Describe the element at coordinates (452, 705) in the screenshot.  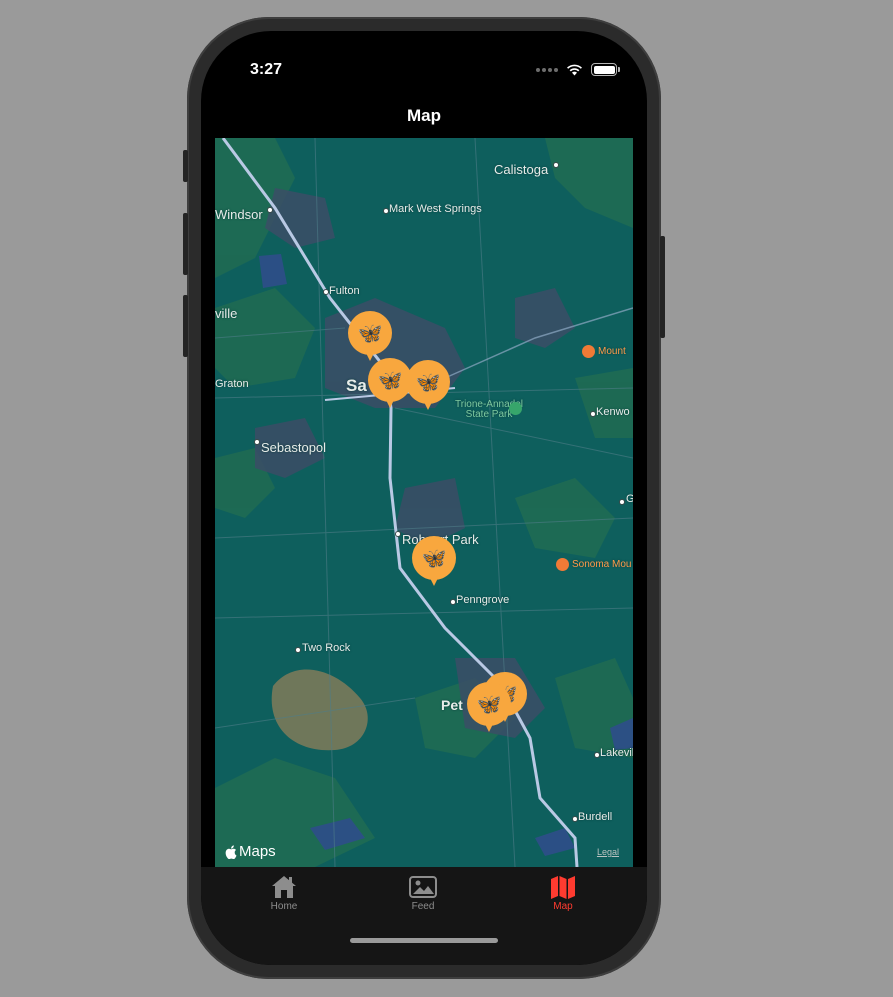
I see `map-label-petaluma: Pet` at that location.